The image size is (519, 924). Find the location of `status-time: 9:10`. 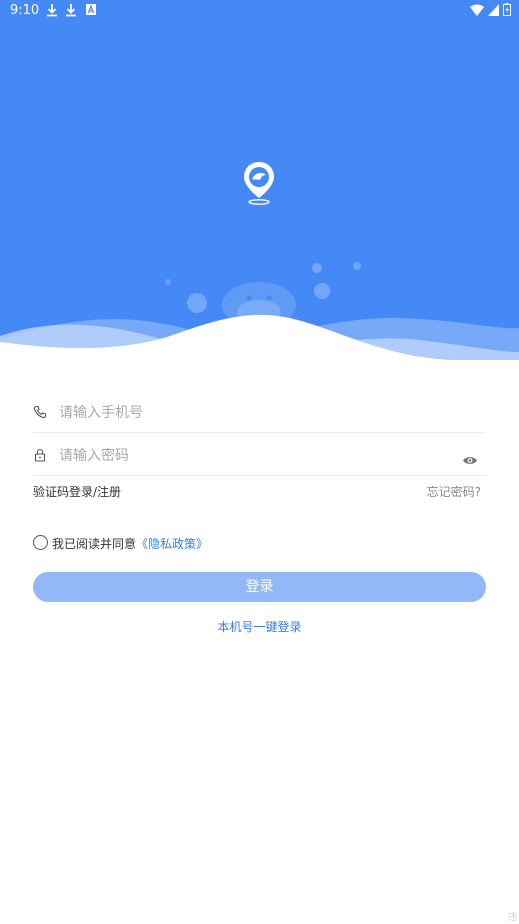

status-time: 9:10 is located at coordinates (25, 10).